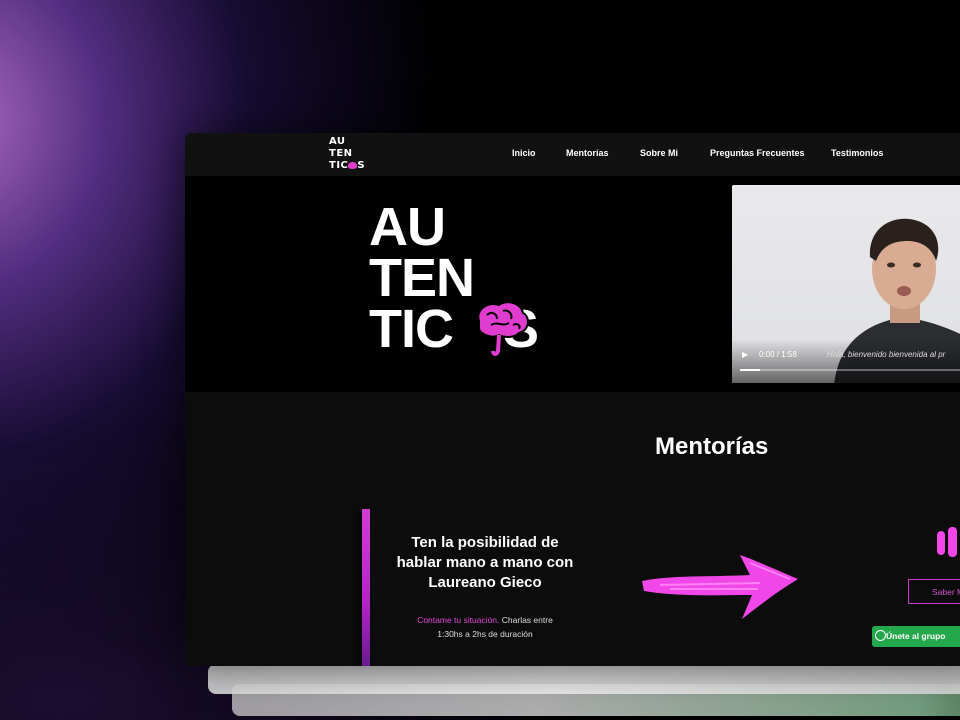 Image resolution: width=960 pixels, height=720 pixels. What do you see at coordinates (659, 153) in the screenshot?
I see `nav-item-sobre-mi: Sobre Mi` at bounding box center [659, 153].